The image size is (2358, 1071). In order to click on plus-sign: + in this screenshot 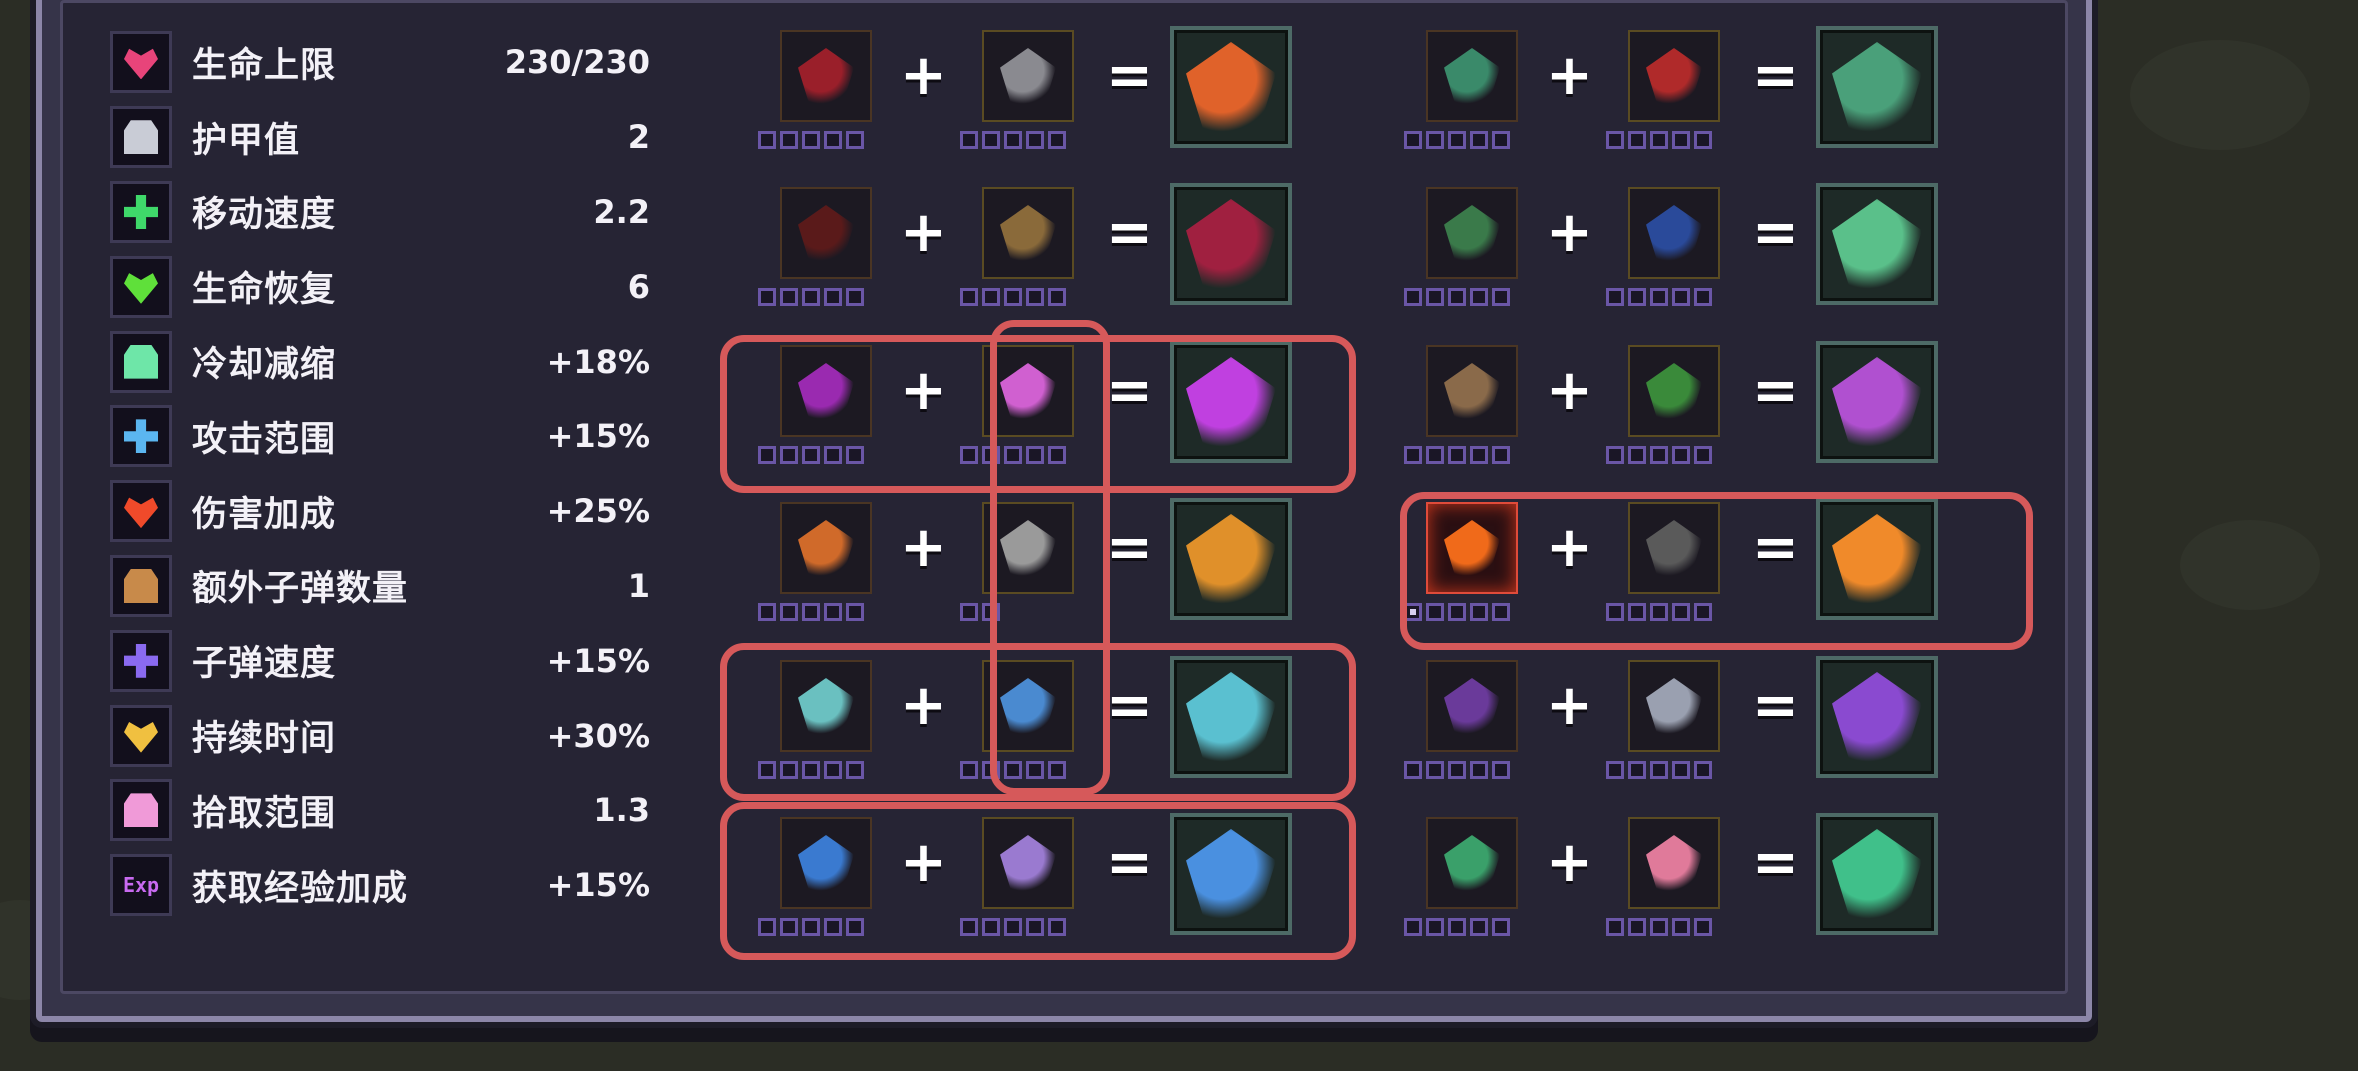, I will do `click(923, 390)`.